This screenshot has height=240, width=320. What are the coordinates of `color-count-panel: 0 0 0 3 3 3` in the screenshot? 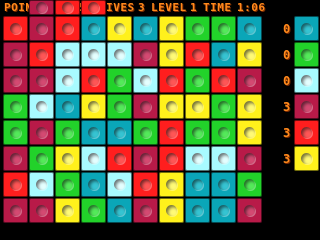 It's located at (299, 96).